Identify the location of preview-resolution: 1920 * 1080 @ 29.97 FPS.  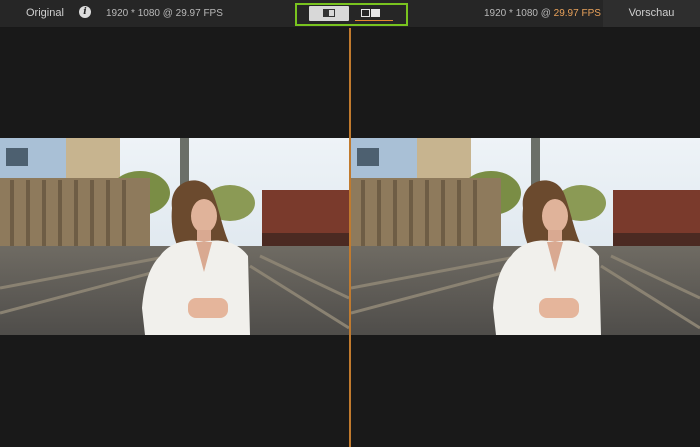
(542, 13).